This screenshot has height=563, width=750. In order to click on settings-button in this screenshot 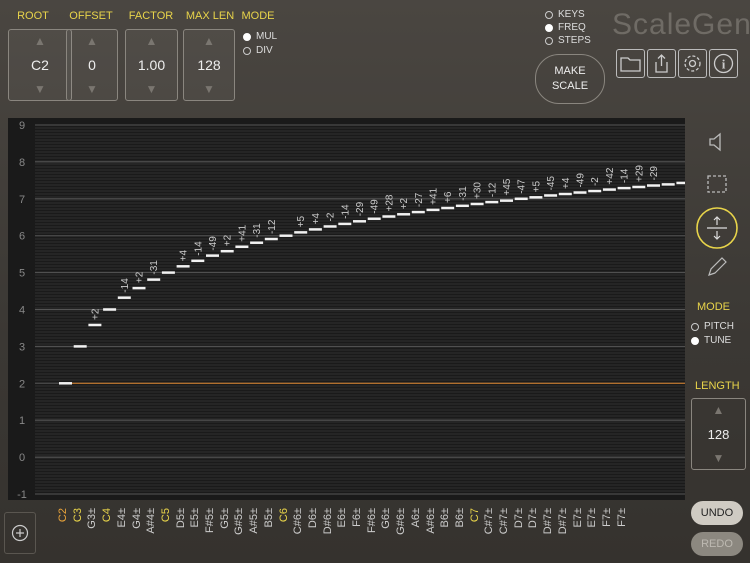, I will do `click(692, 63)`.